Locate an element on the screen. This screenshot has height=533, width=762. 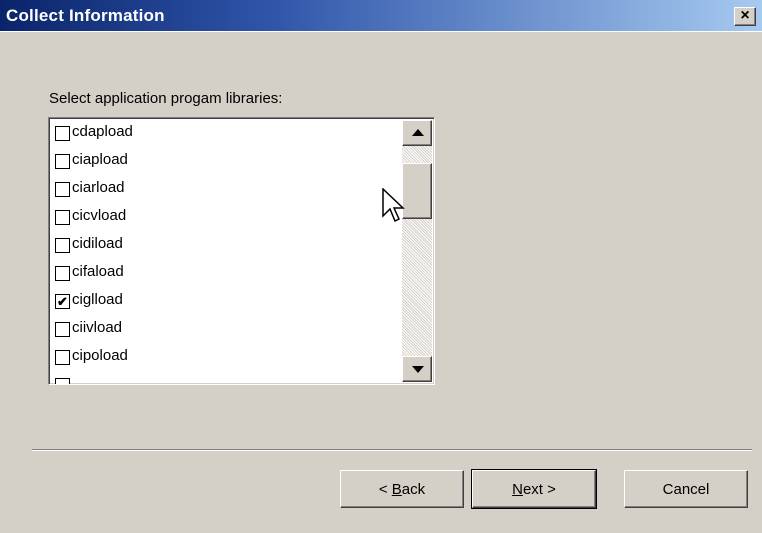
list-item-label: cidiload is located at coordinates (97, 243).